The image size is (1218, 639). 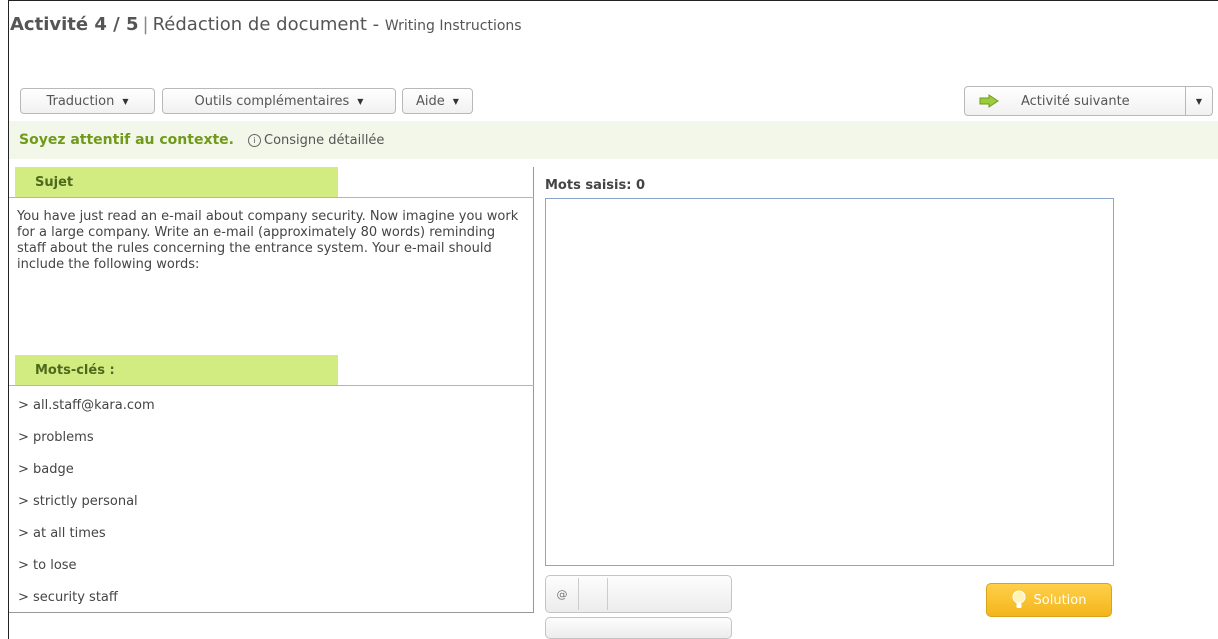 What do you see at coordinates (68, 597) in the screenshot?
I see `keyword-item: > security staff` at bounding box center [68, 597].